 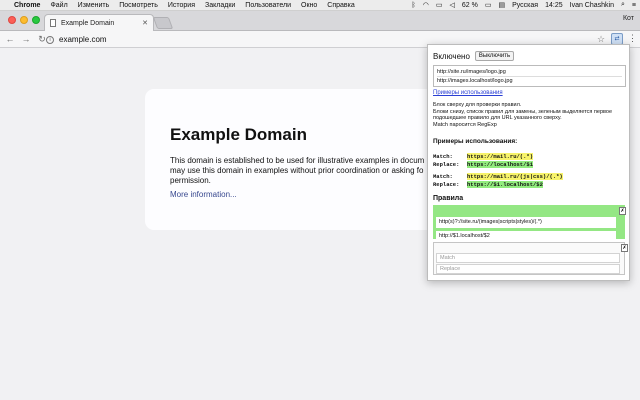 I want to click on tab-title: Example Domain, so click(x=88, y=23).